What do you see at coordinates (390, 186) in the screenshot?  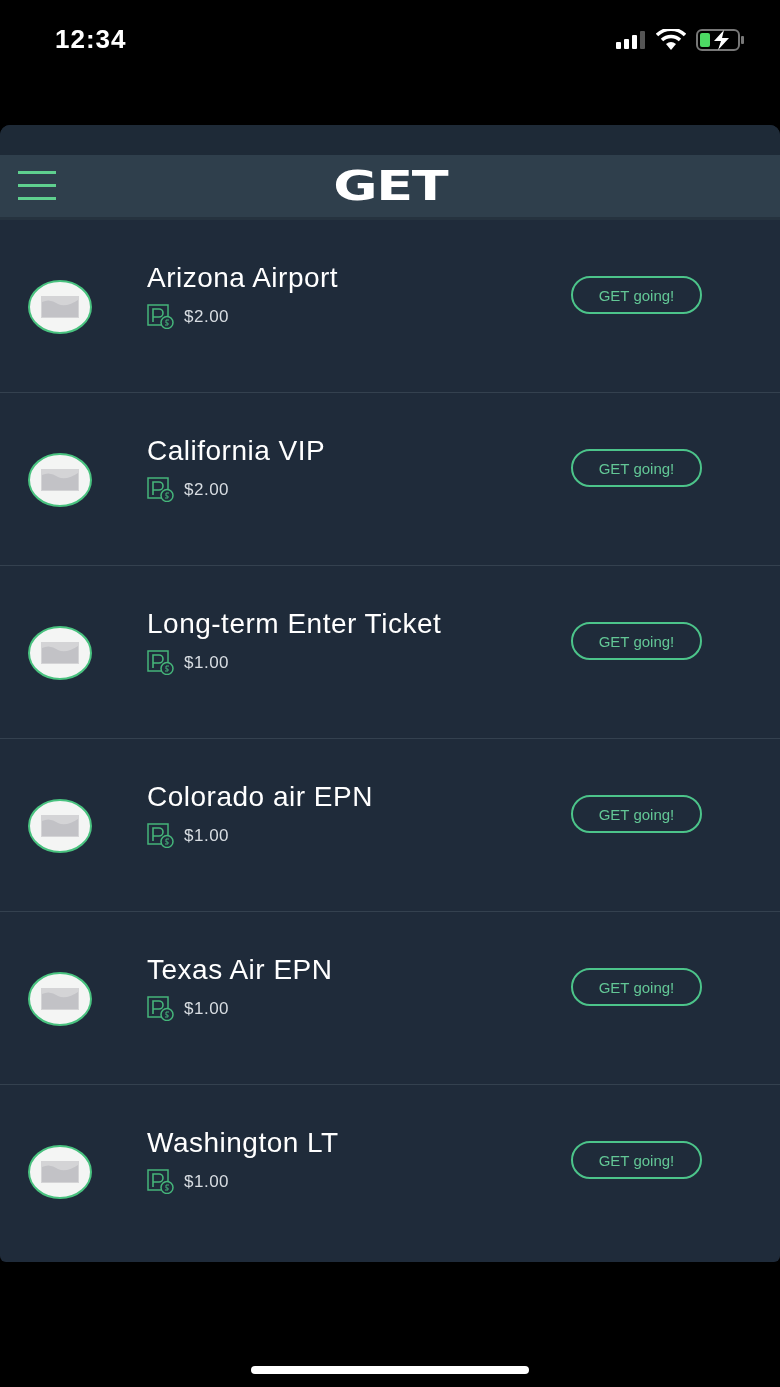 I see `app-logo: GET` at bounding box center [390, 186].